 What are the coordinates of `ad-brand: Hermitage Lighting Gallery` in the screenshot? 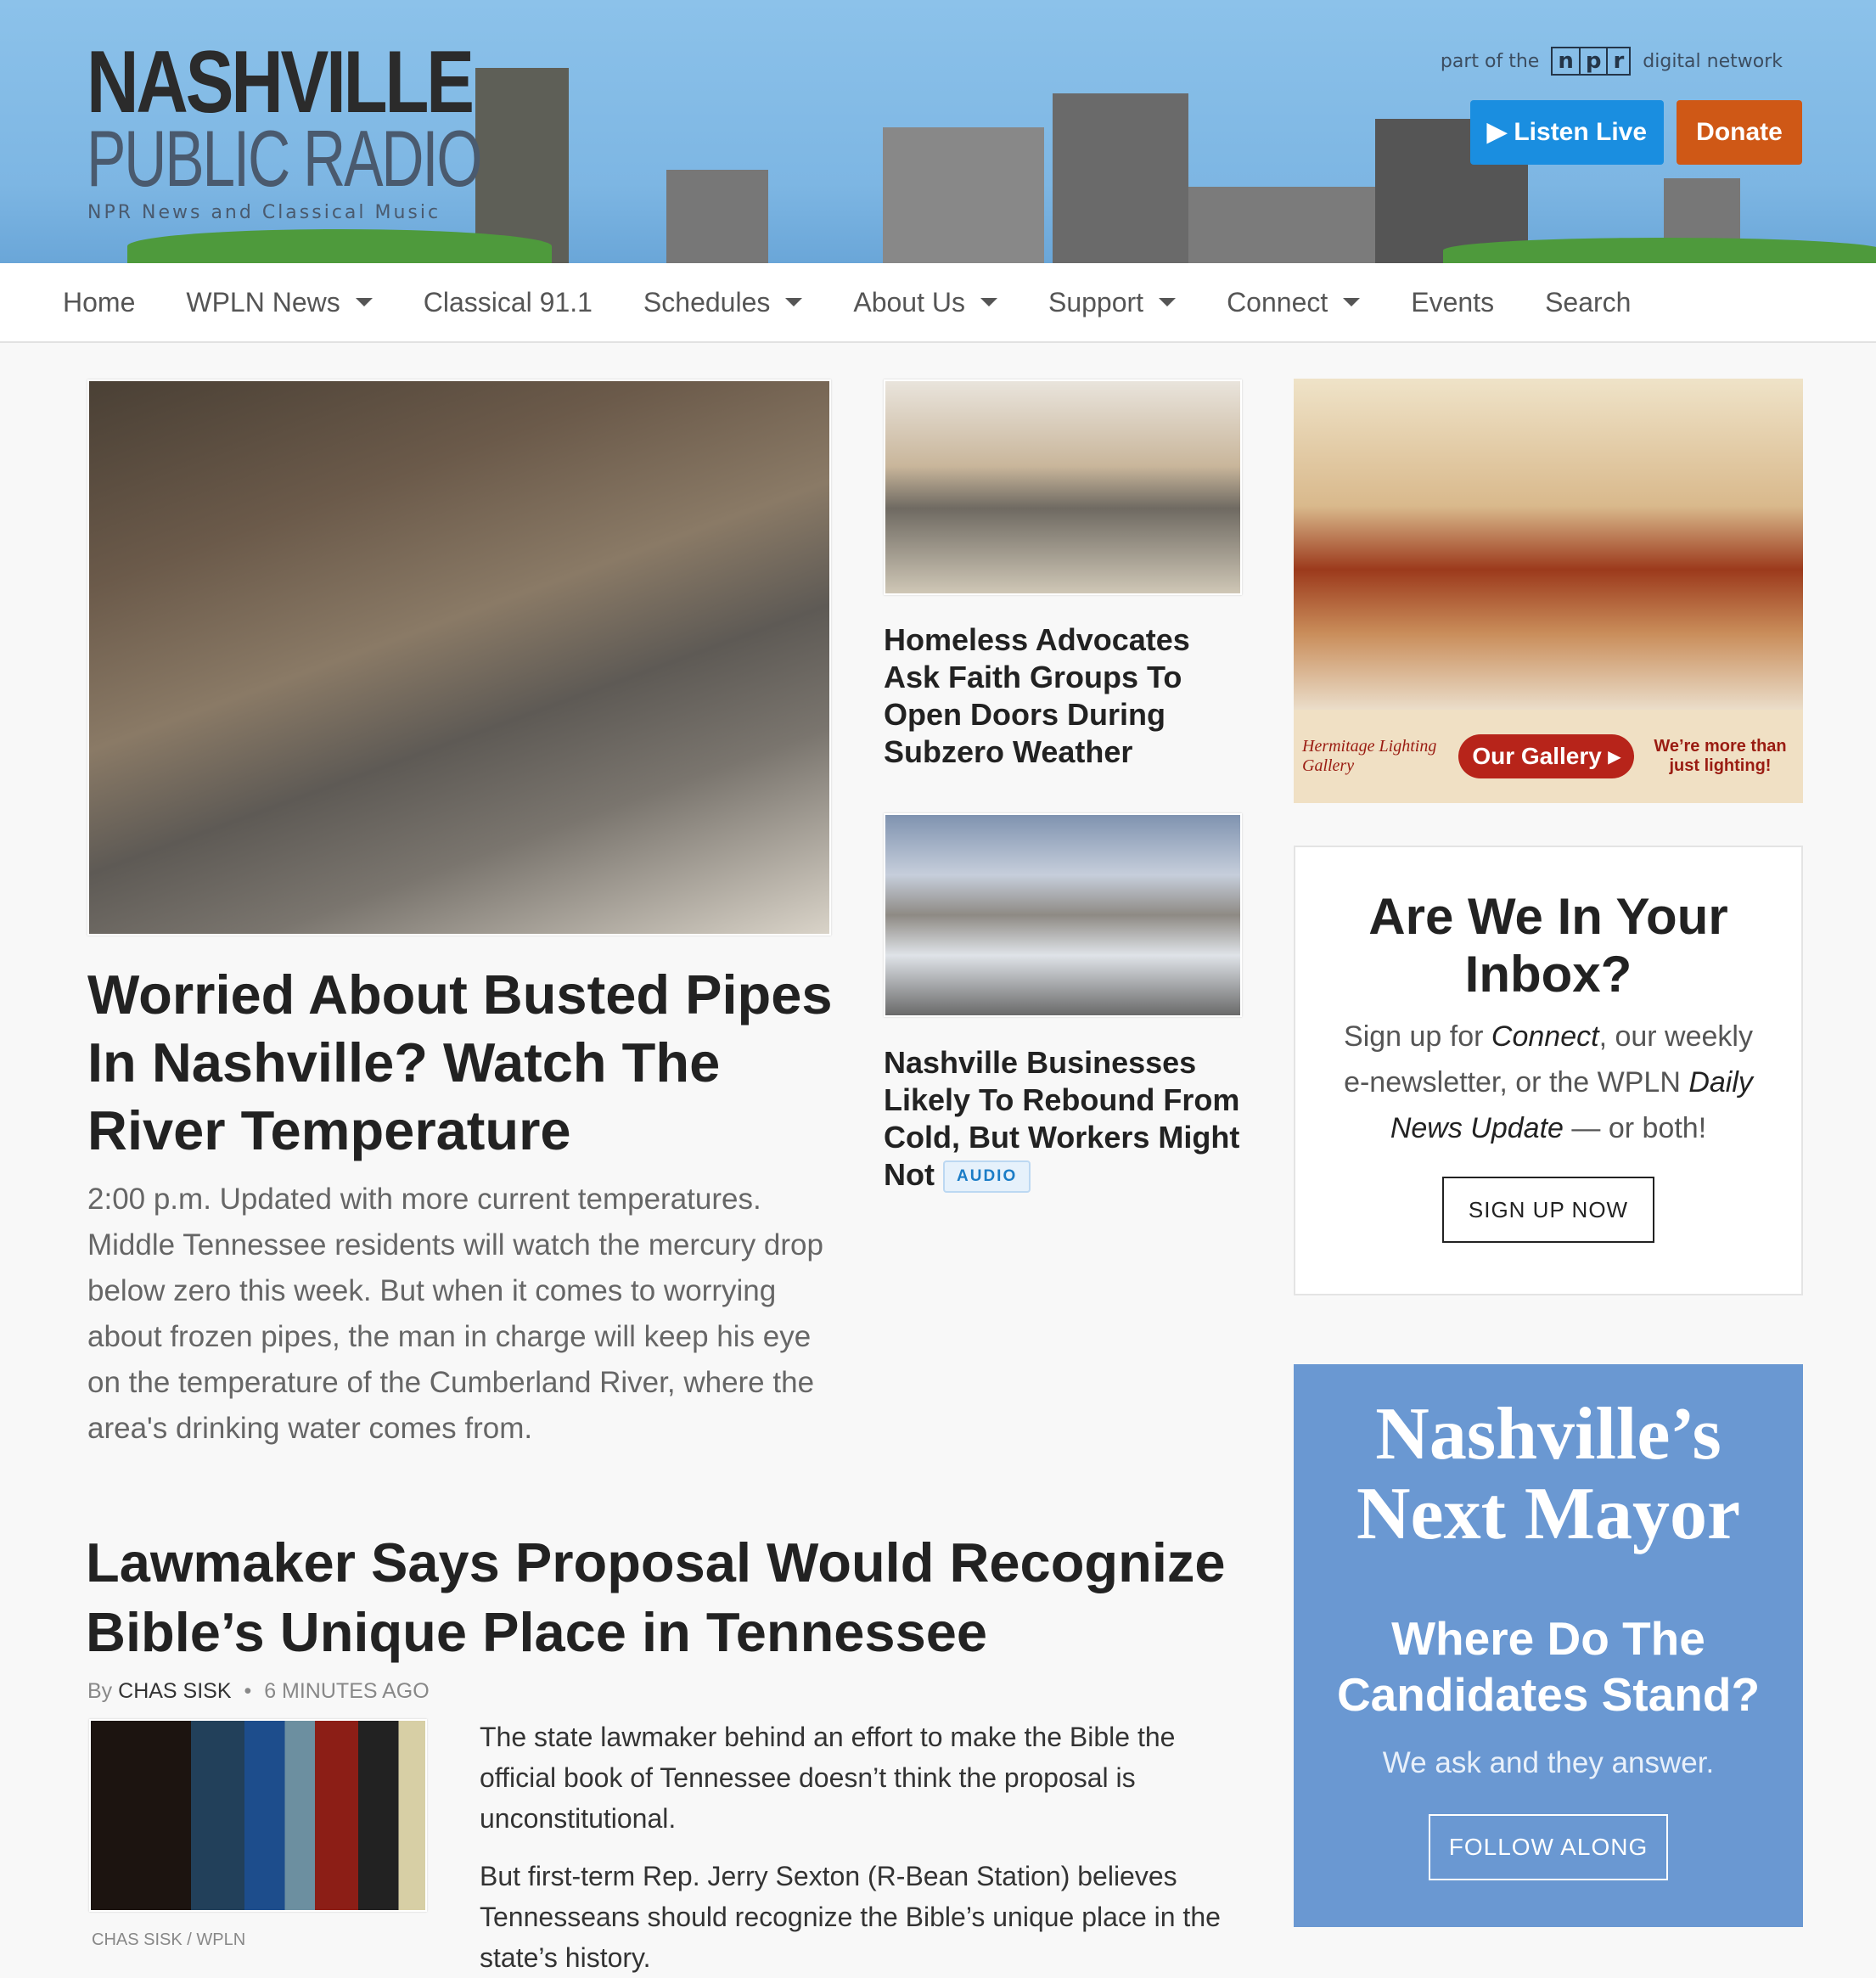 It's located at (1369, 756).